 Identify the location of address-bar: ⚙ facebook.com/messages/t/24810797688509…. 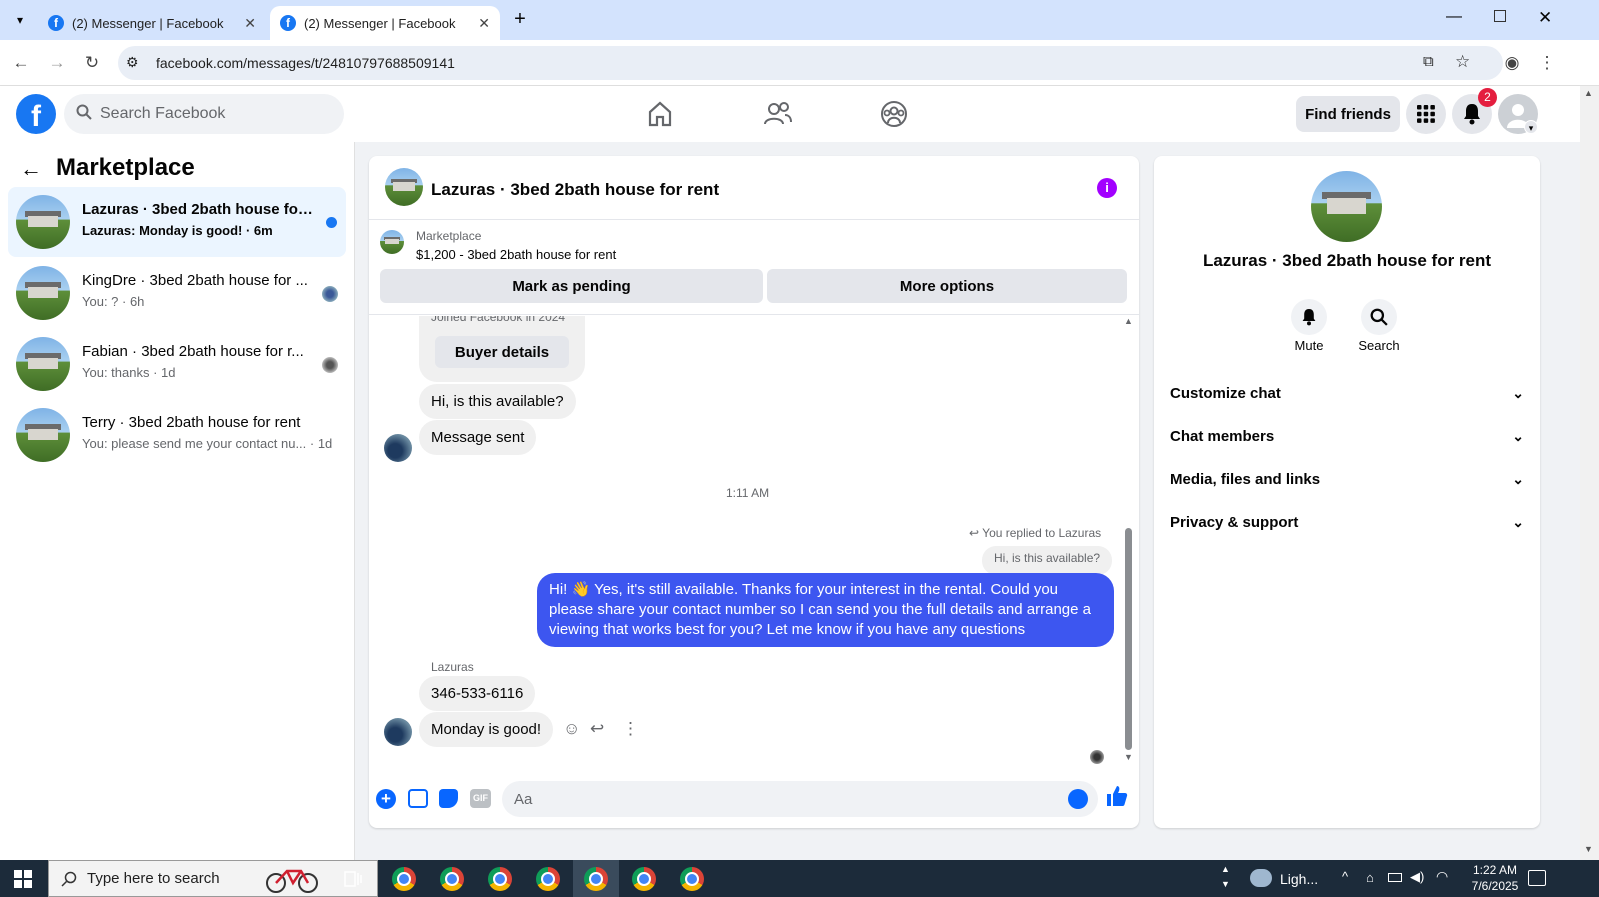
(810, 63).